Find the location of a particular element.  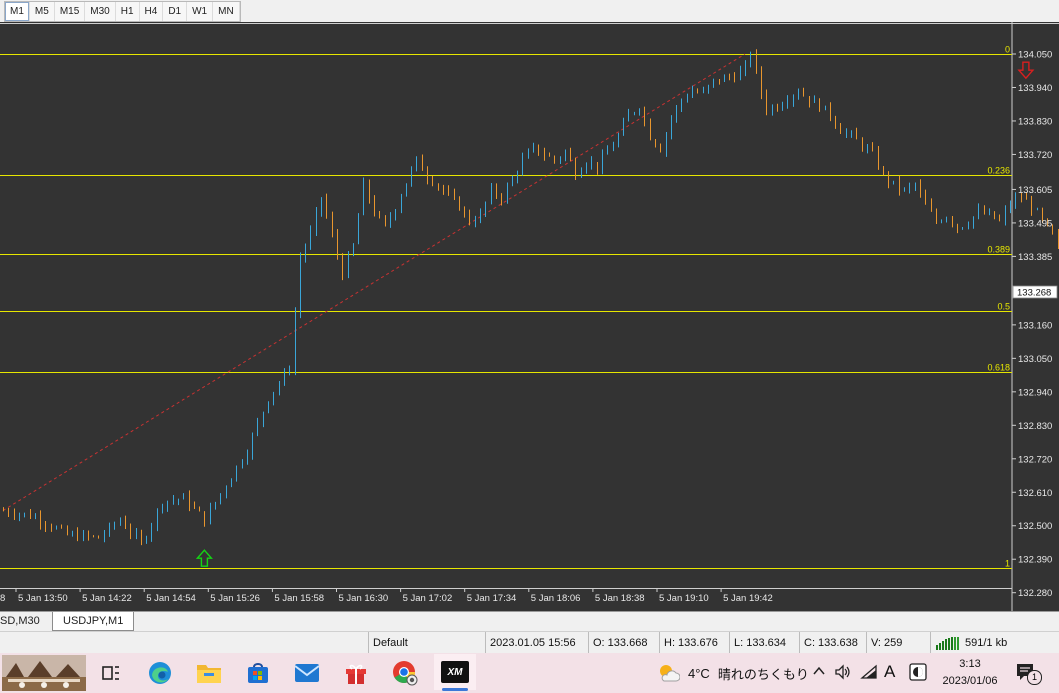

time-label: 5 Jan 16:30 is located at coordinates (364, 598).